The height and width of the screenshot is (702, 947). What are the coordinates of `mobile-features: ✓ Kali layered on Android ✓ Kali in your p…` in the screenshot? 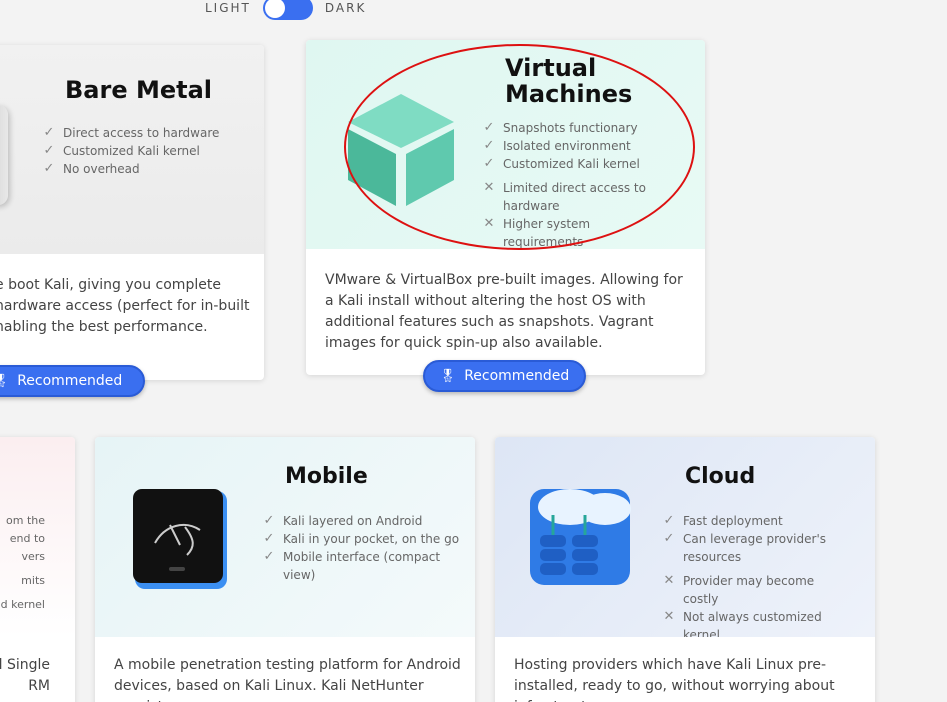 It's located at (369, 548).